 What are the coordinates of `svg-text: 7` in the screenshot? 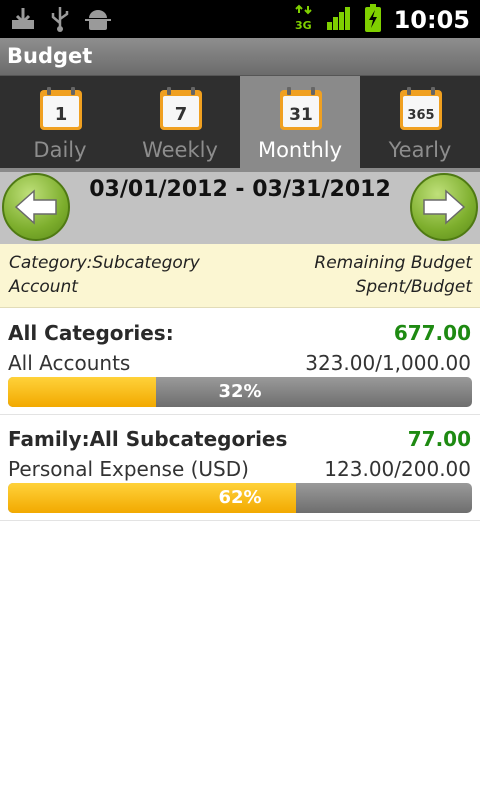 It's located at (181, 114).